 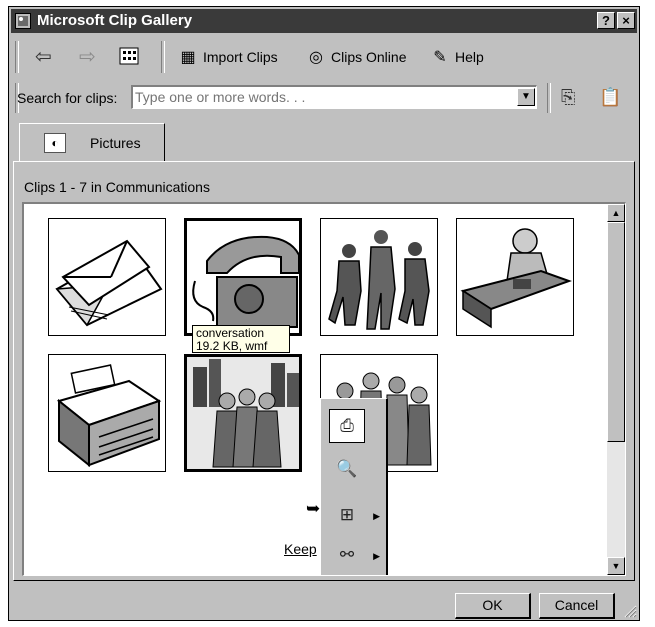 I want to click on resize-grip-icon, so click(x=630, y=611).